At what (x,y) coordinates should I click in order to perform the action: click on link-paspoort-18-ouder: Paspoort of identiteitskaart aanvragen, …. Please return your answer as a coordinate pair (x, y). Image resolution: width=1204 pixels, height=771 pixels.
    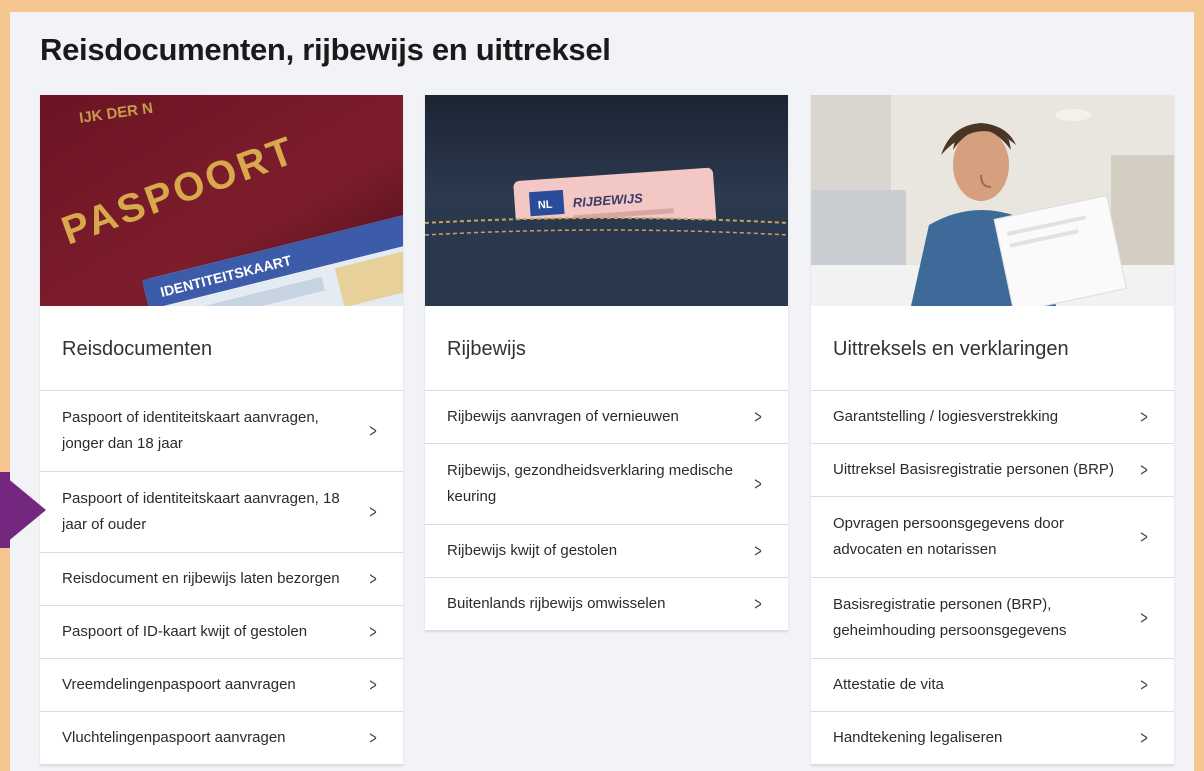
    Looking at the image, I should click on (221, 512).